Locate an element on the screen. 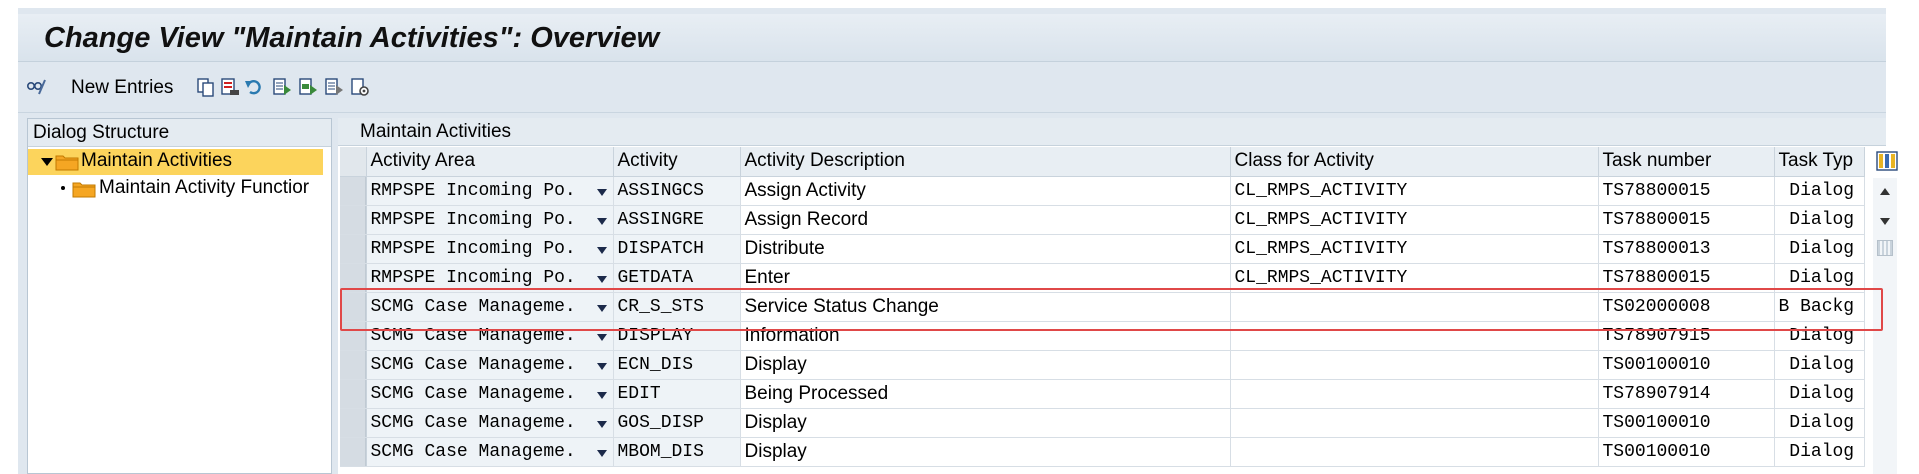 The height and width of the screenshot is (474, 1919). select-all-cell is located at coordinates (353, 162).